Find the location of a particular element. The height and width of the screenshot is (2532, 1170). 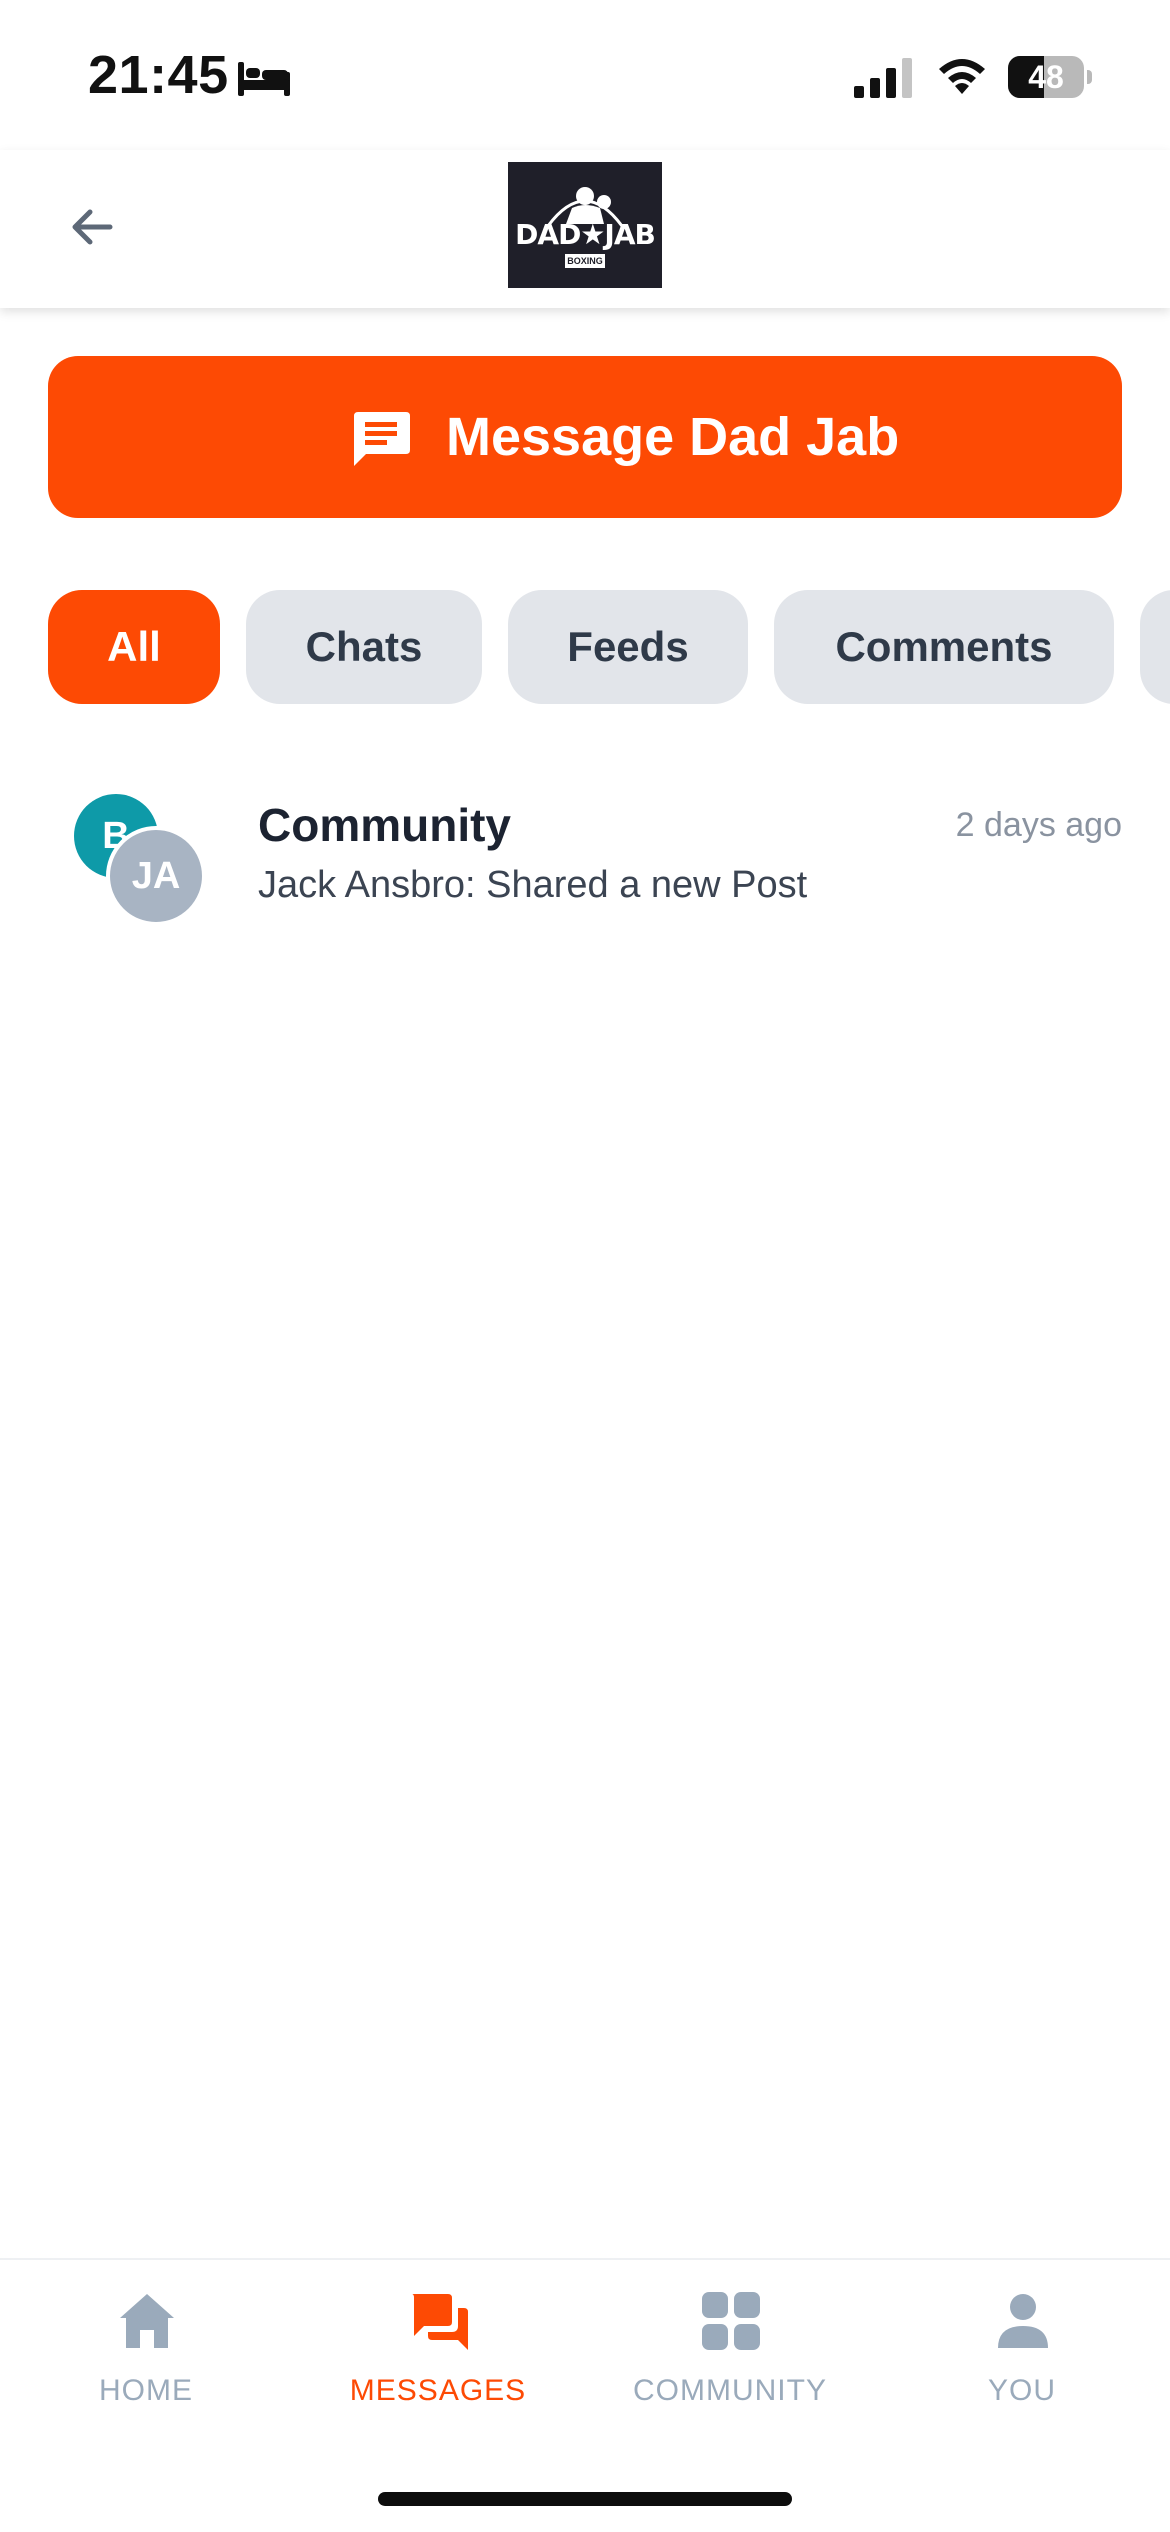

nav-home-label: HOME is located at coordinates (146, 2390).